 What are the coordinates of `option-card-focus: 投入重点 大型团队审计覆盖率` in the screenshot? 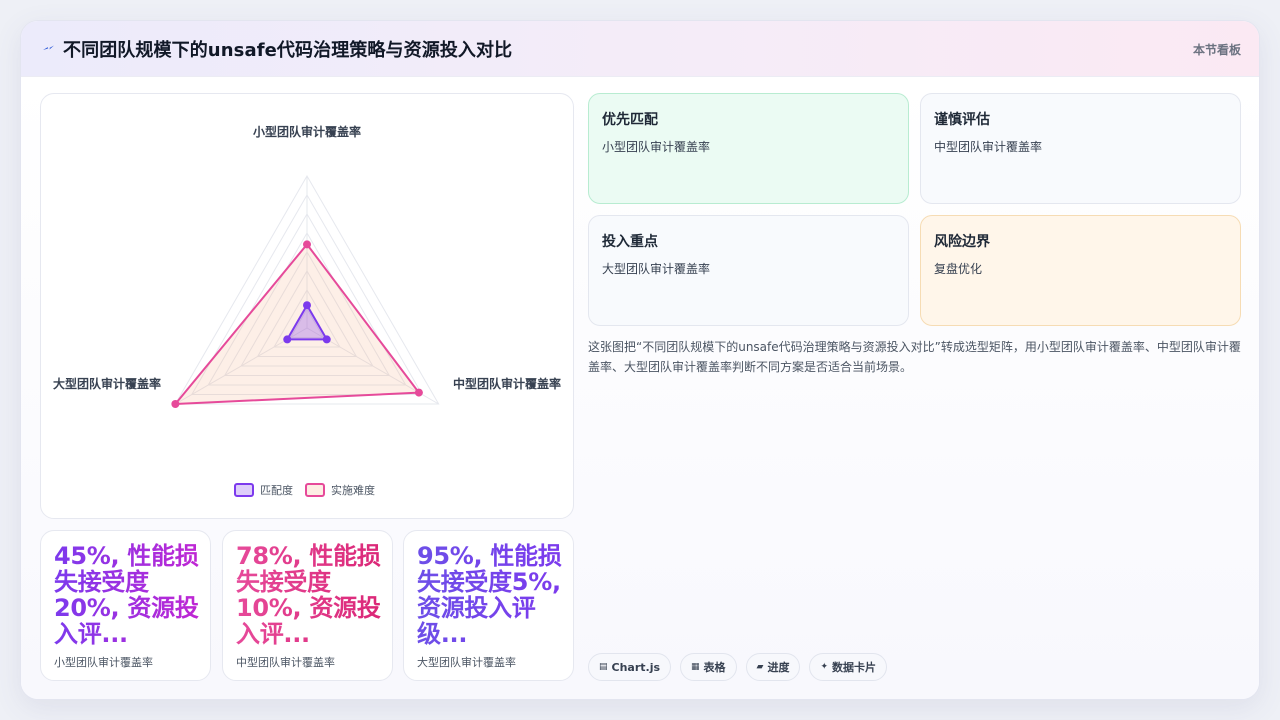 It's located at (748, 270).